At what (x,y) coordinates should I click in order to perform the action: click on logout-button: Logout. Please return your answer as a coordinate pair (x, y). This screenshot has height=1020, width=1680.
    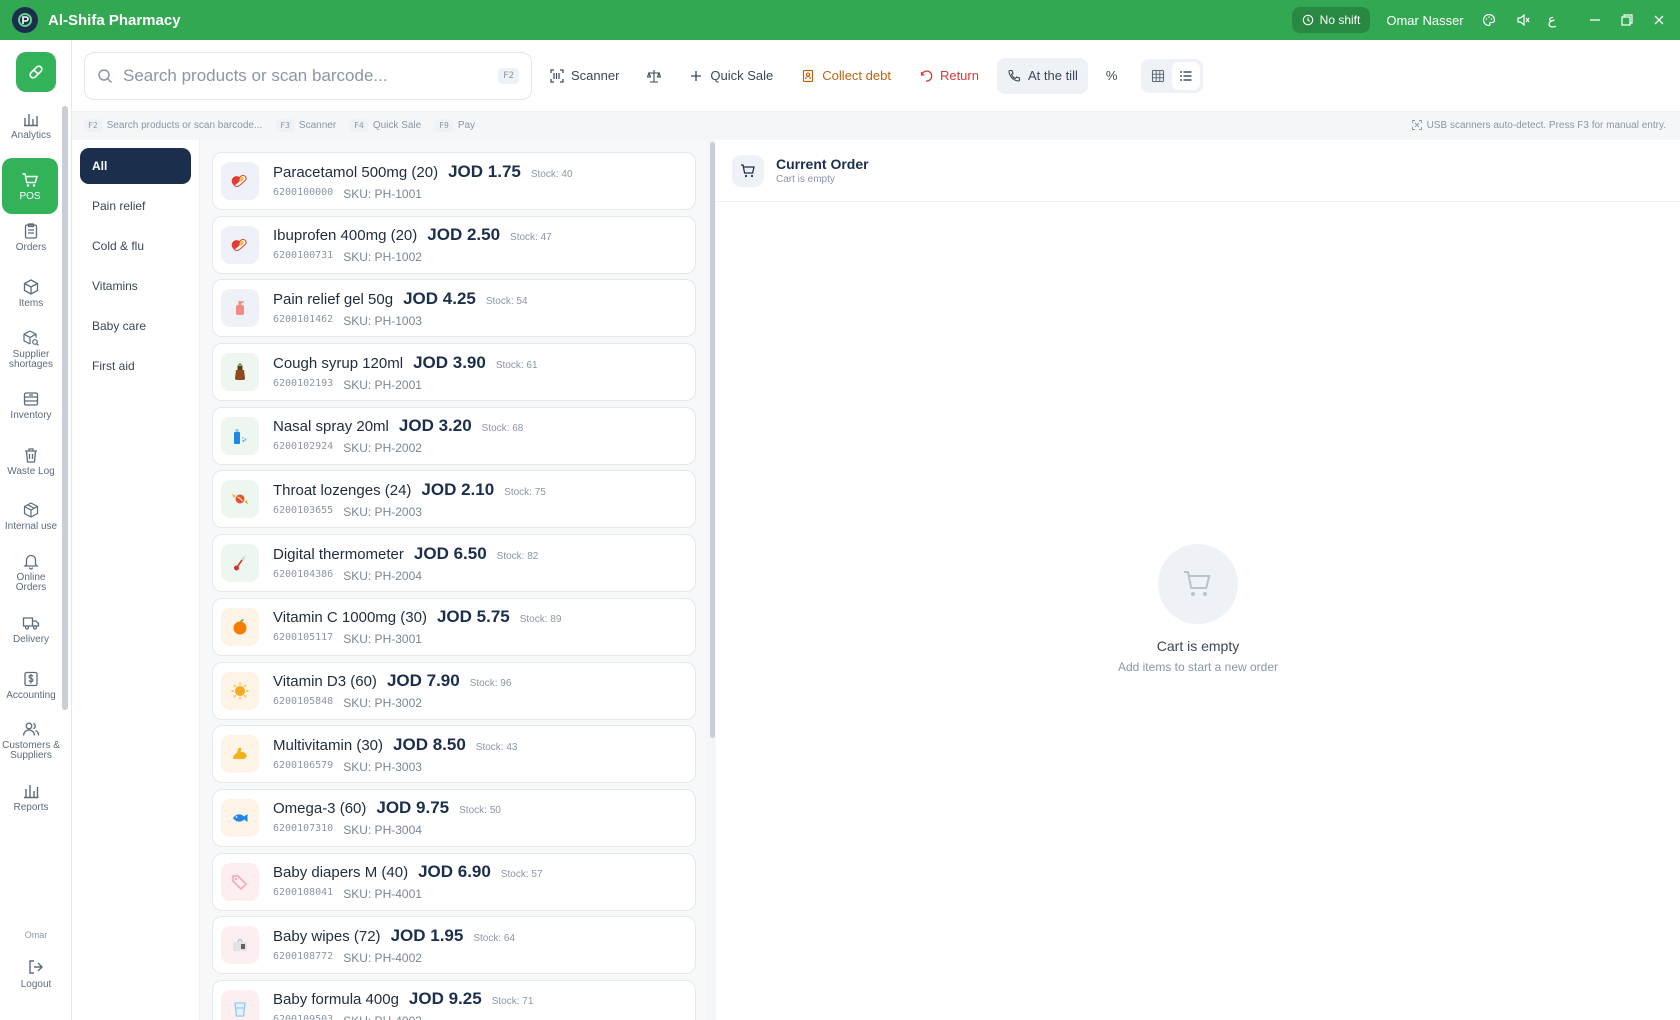
    Looking at the image, I should click on (36, 974).